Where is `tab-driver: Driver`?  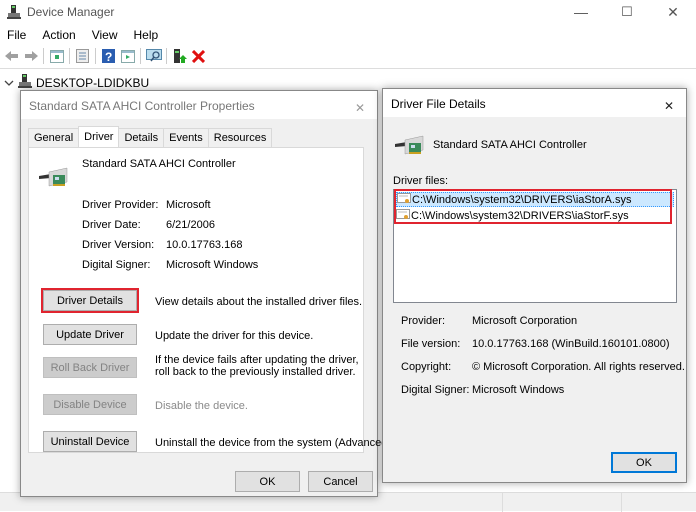
tab-driver: Driver is located at coordinates (99, 136).